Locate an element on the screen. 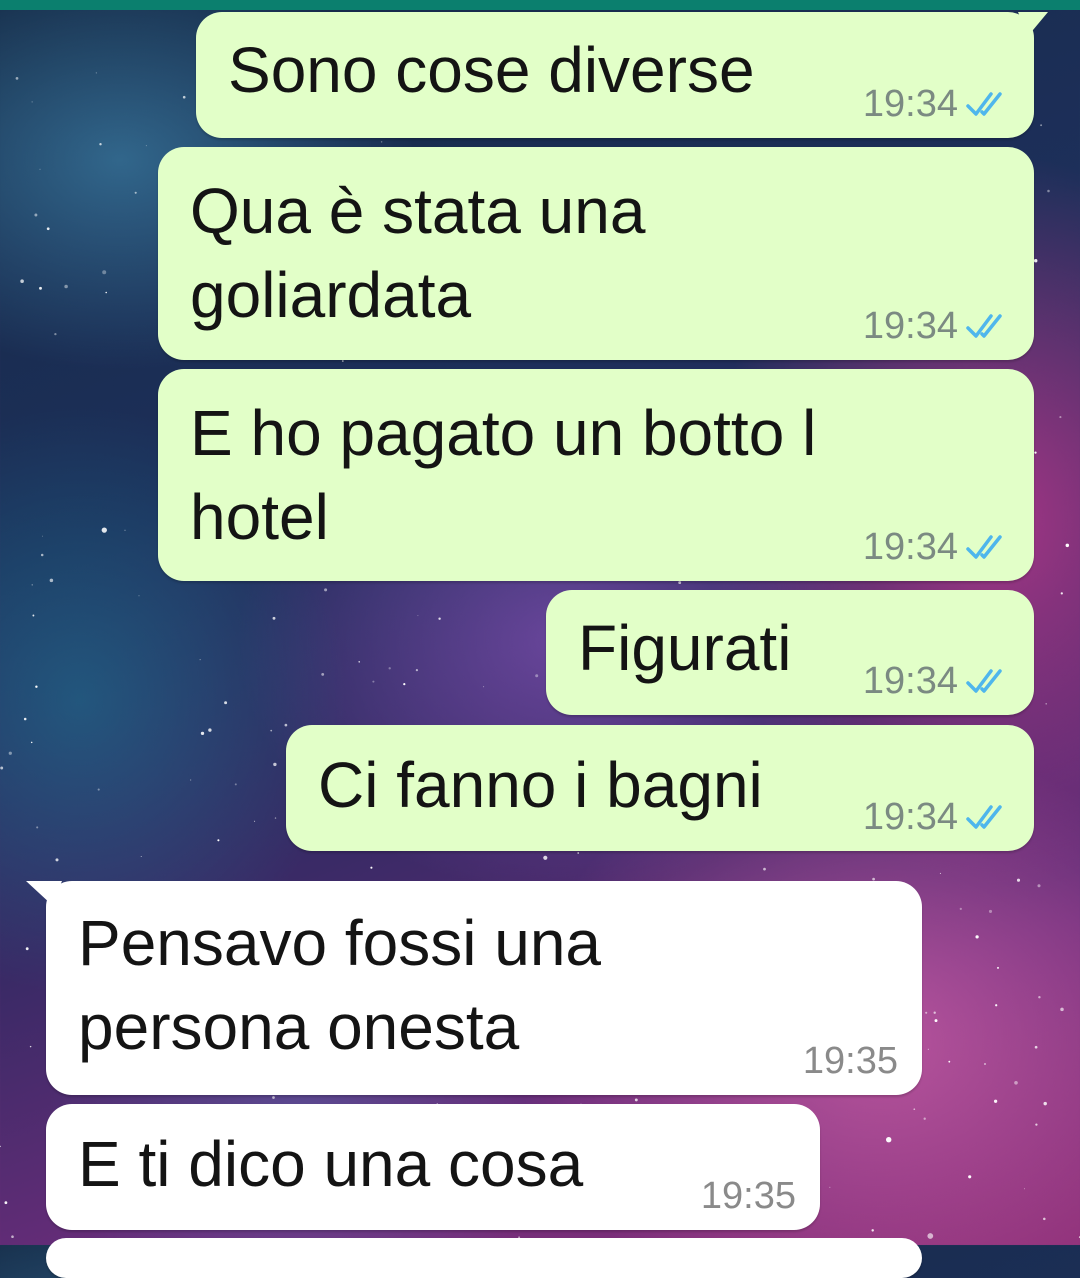  message-line: hotel is located at coordinates (259, 517).